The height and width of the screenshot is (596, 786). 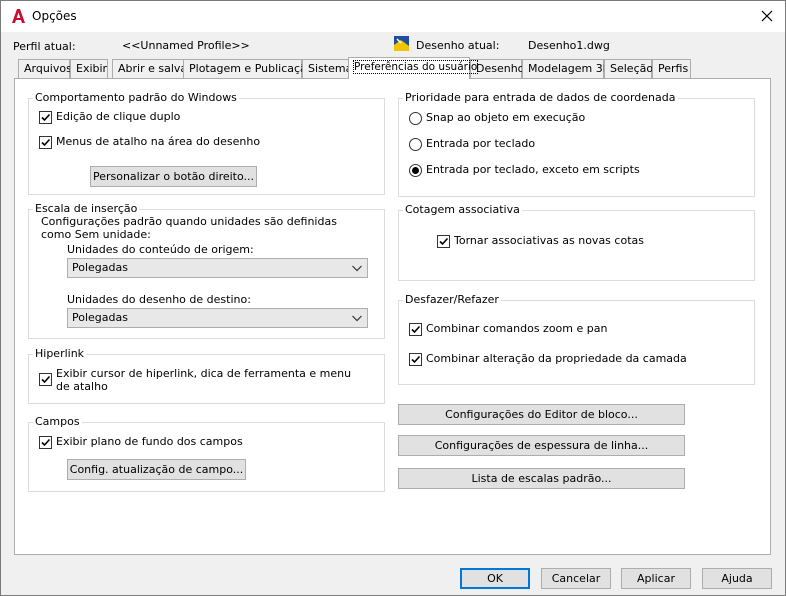 I want to click on window-title: Opções, so click(x=54, y=16).